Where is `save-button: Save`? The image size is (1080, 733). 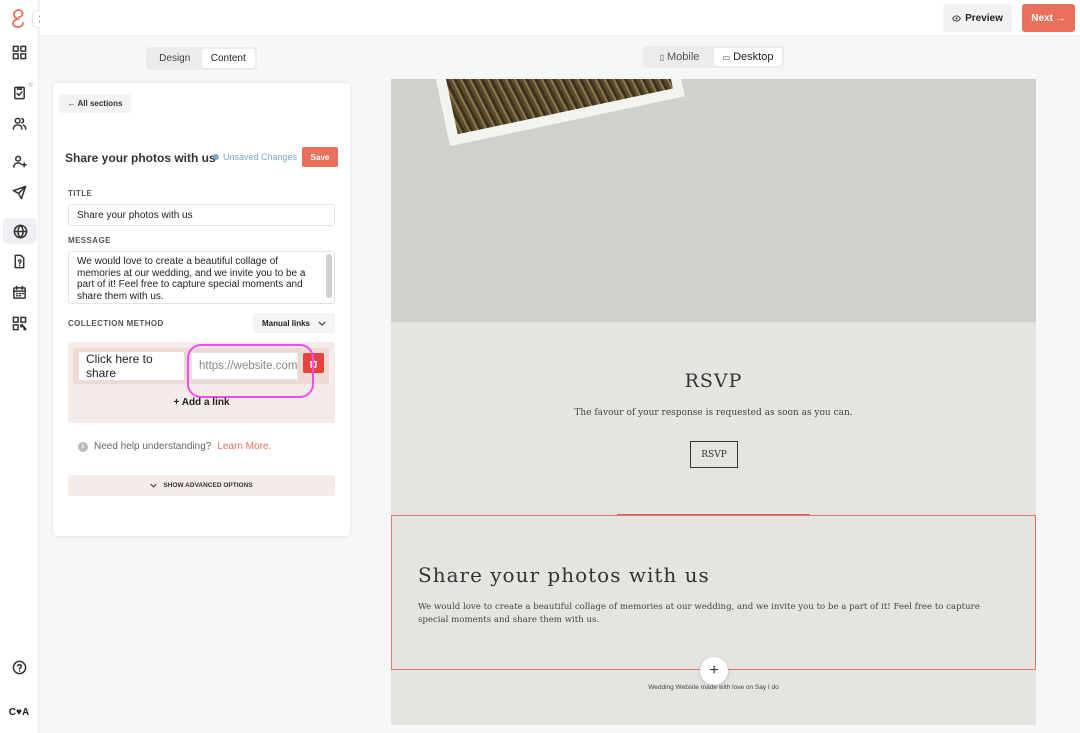 save-button: Save is located at coordinates (320, 157).